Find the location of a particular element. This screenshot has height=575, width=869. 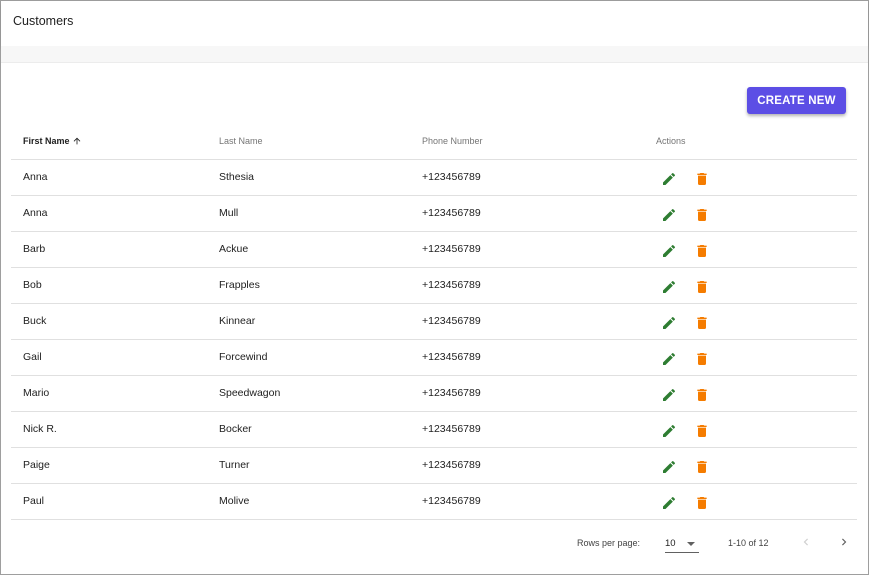

table-row: Buck Kinnear +123456789 is located at coordinates (434, 322).